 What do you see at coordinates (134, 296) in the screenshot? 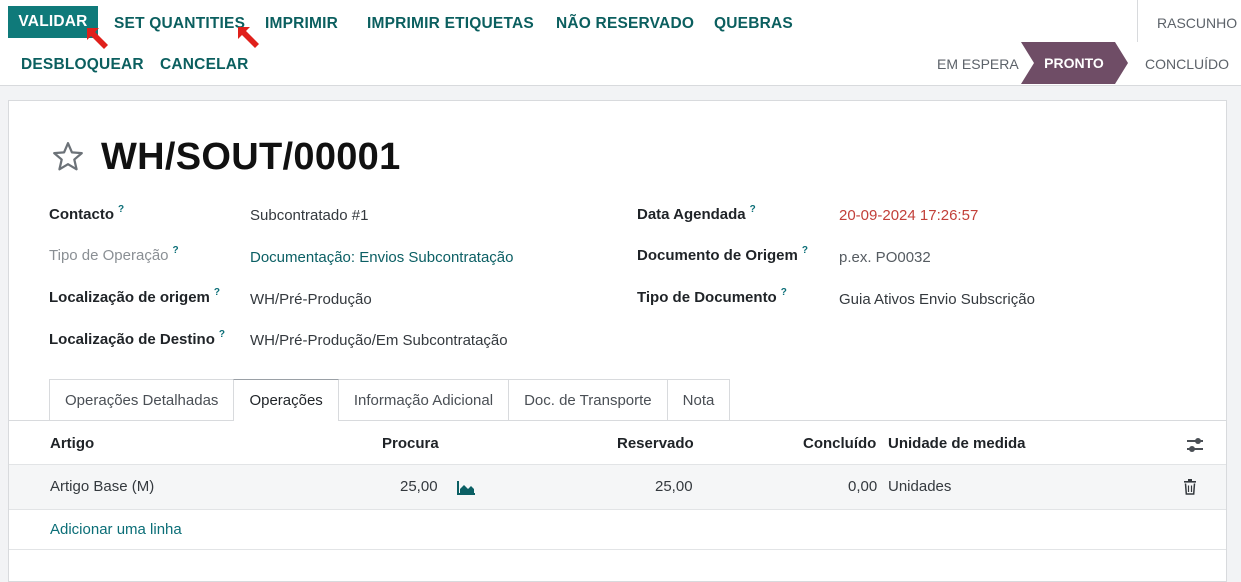
I see `localizacao-origem-label: Localização de origem?` at bounding box center [134, 296].